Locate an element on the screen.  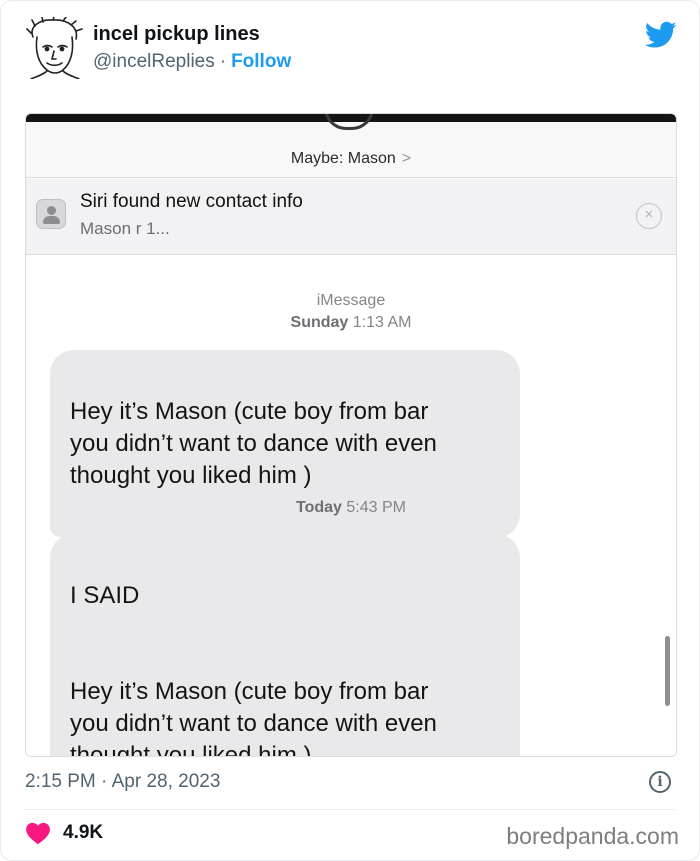
contact-header: Maybe: Mason > is located at coordinates (351, 146).